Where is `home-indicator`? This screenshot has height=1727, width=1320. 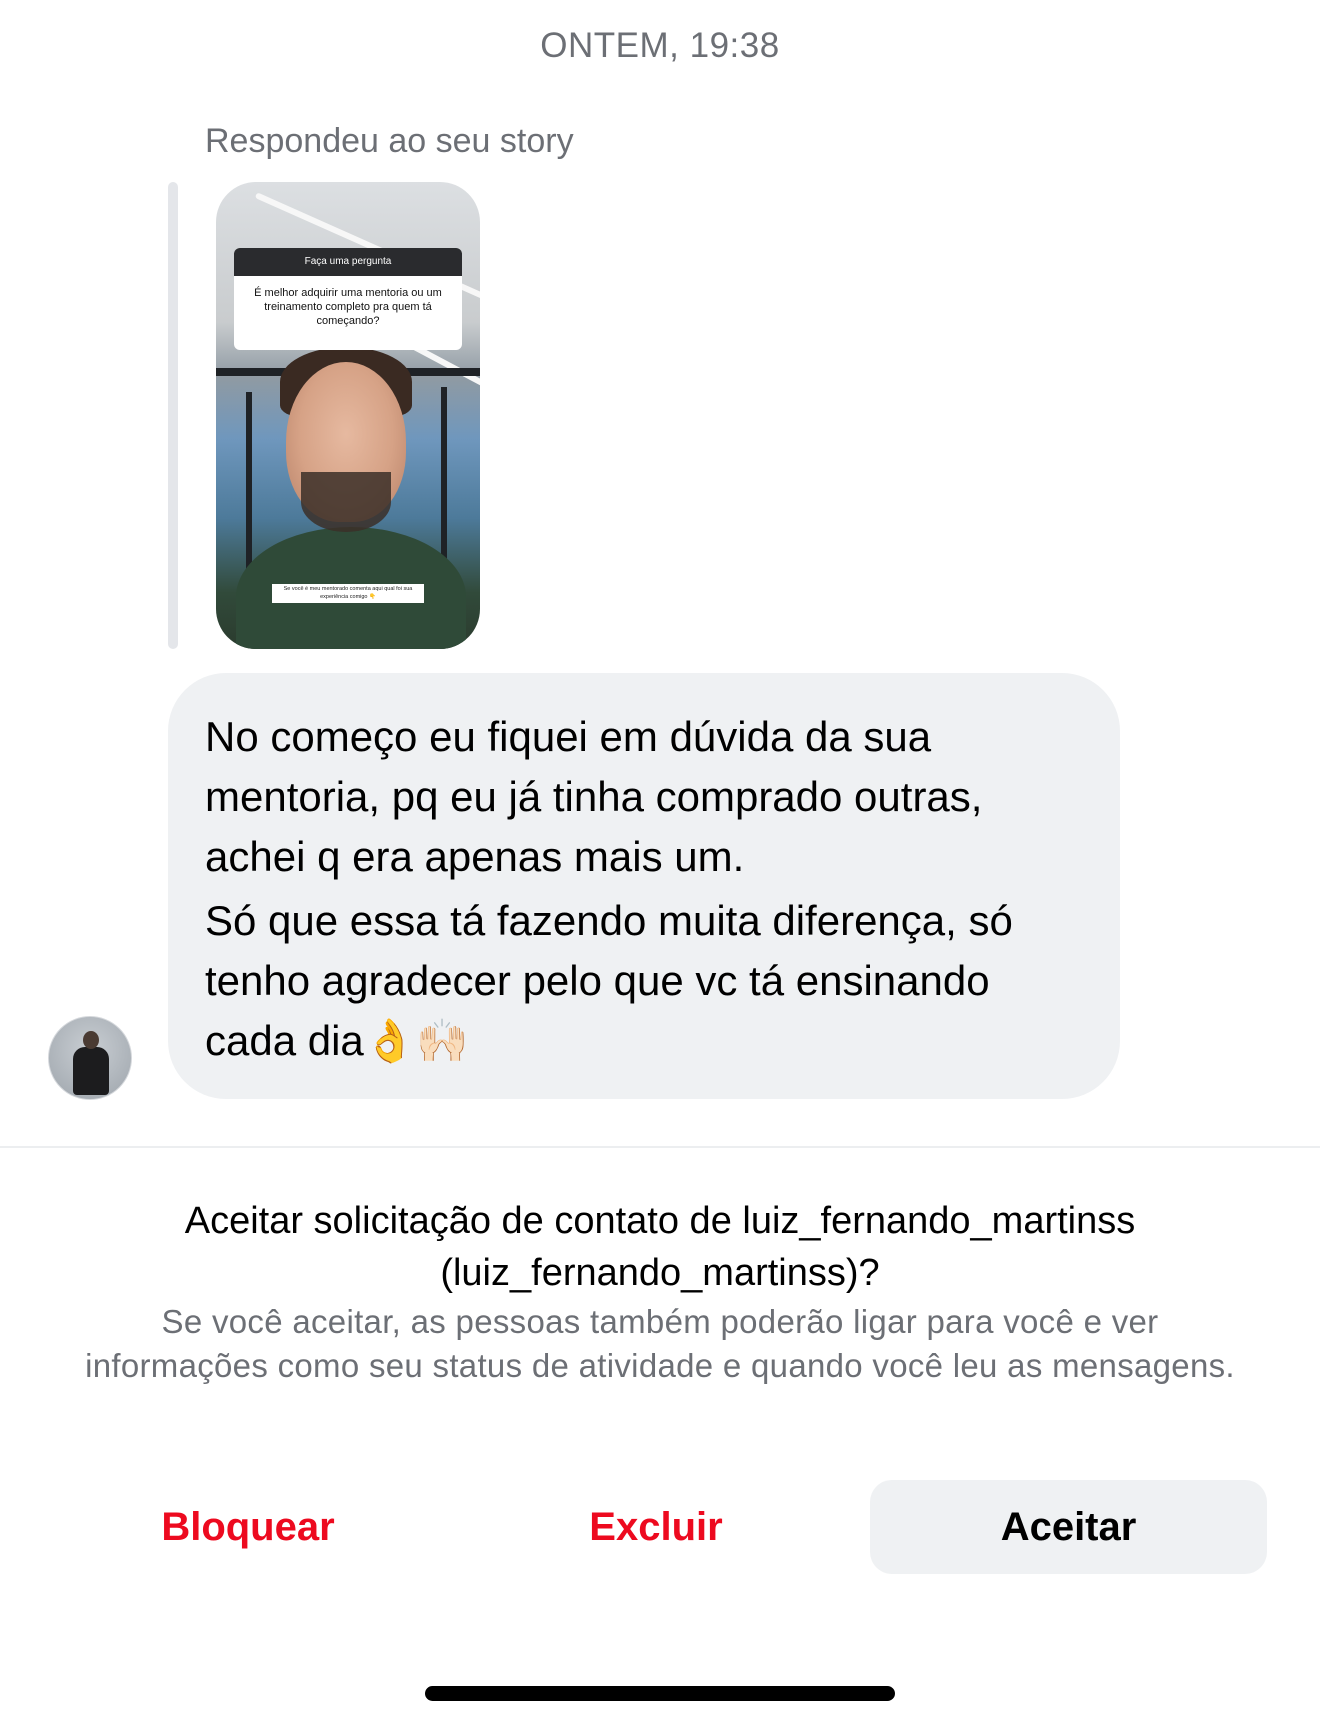
home-indicator is located at coordinates (660, 1693).